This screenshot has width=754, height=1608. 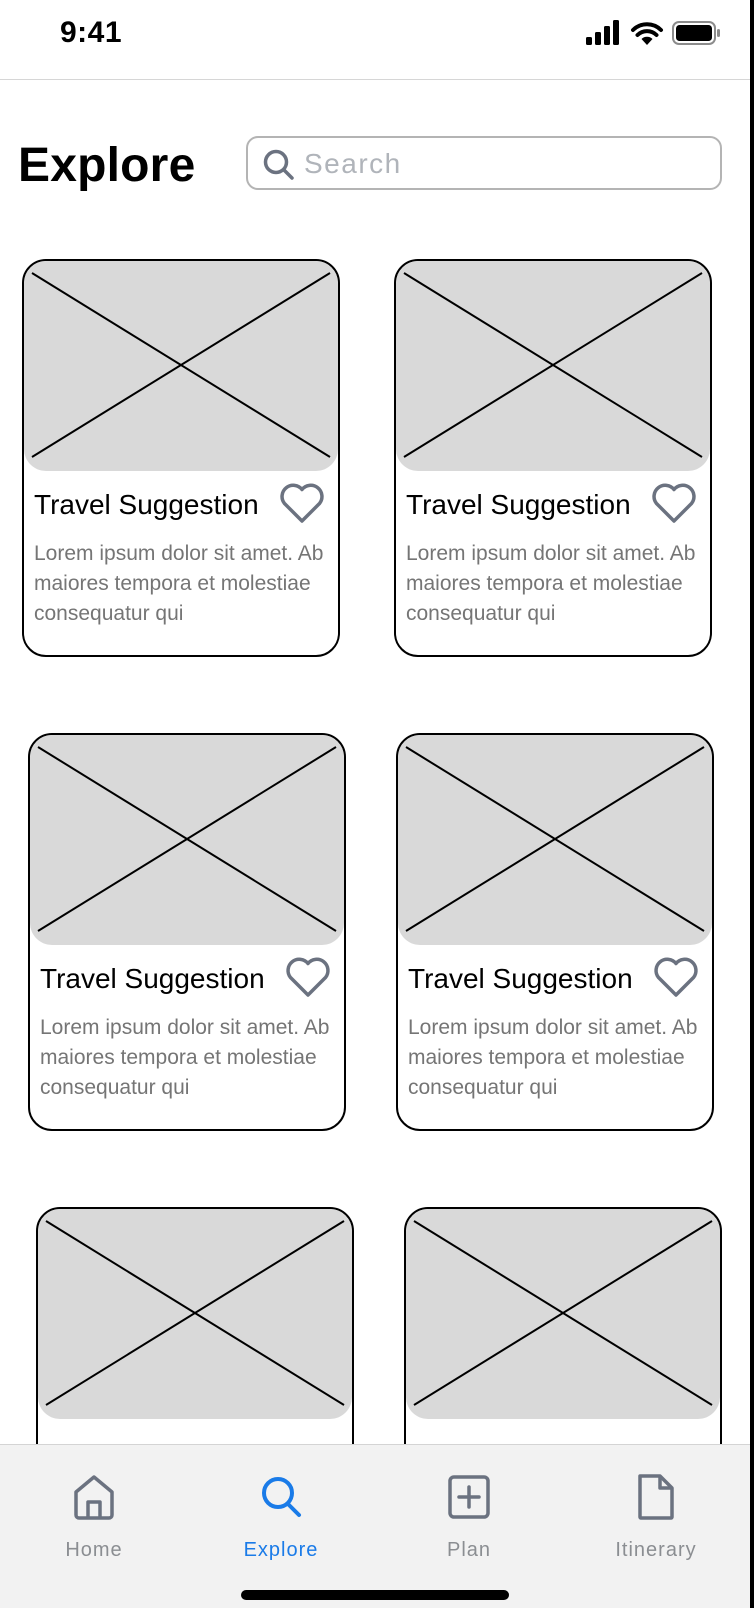 I want to click on search-bar, so click(x=484, y=163).